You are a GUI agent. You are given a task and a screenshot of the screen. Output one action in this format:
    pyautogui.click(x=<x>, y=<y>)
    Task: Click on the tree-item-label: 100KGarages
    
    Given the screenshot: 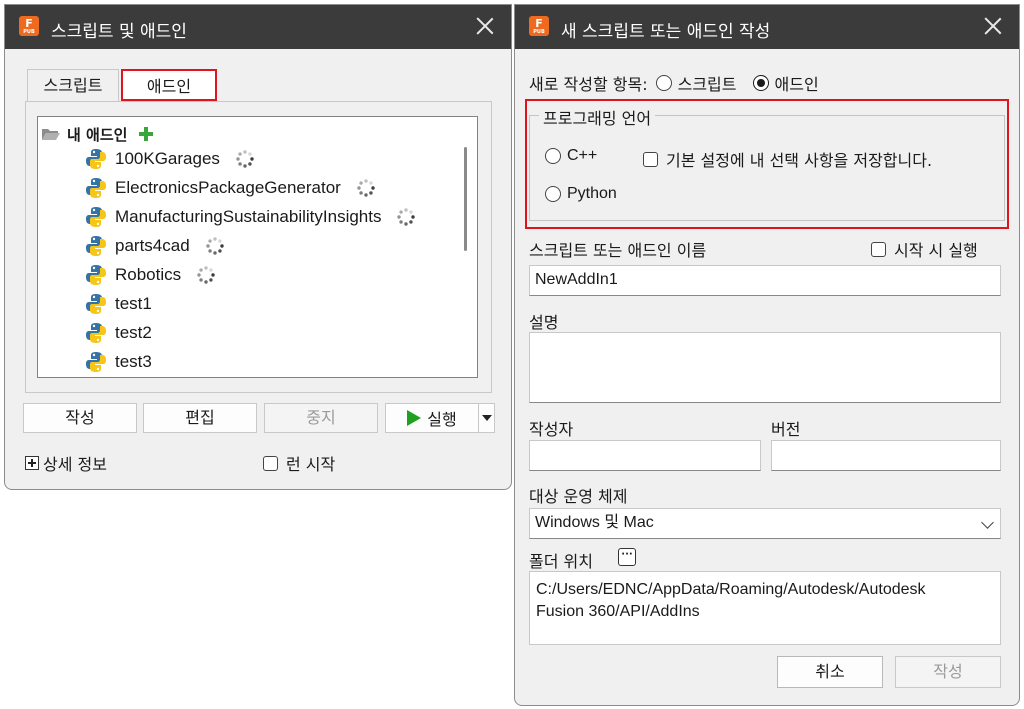 What is the action you would take?
    pyautogui.click(x=167, y=158)
    